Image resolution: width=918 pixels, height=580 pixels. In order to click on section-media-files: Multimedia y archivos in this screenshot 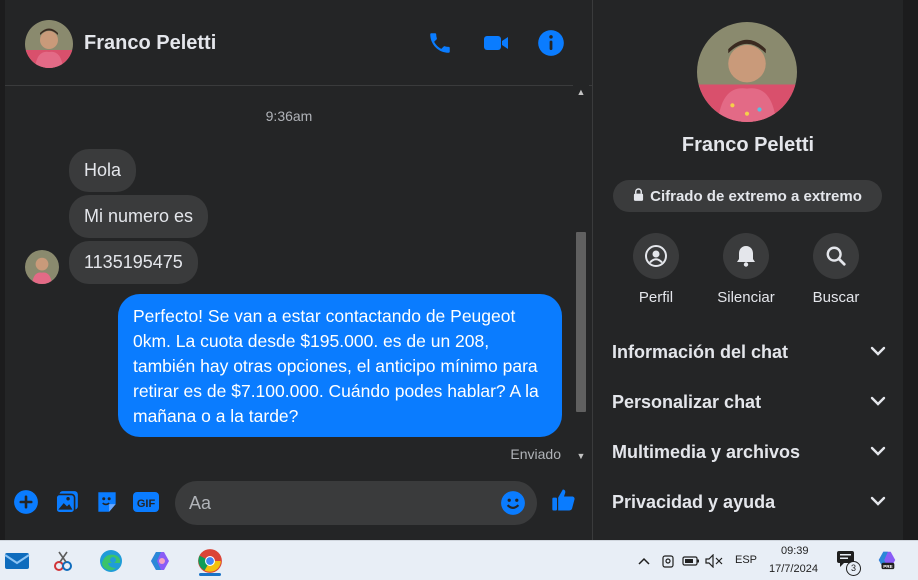, I will do `click(749, 452)`.